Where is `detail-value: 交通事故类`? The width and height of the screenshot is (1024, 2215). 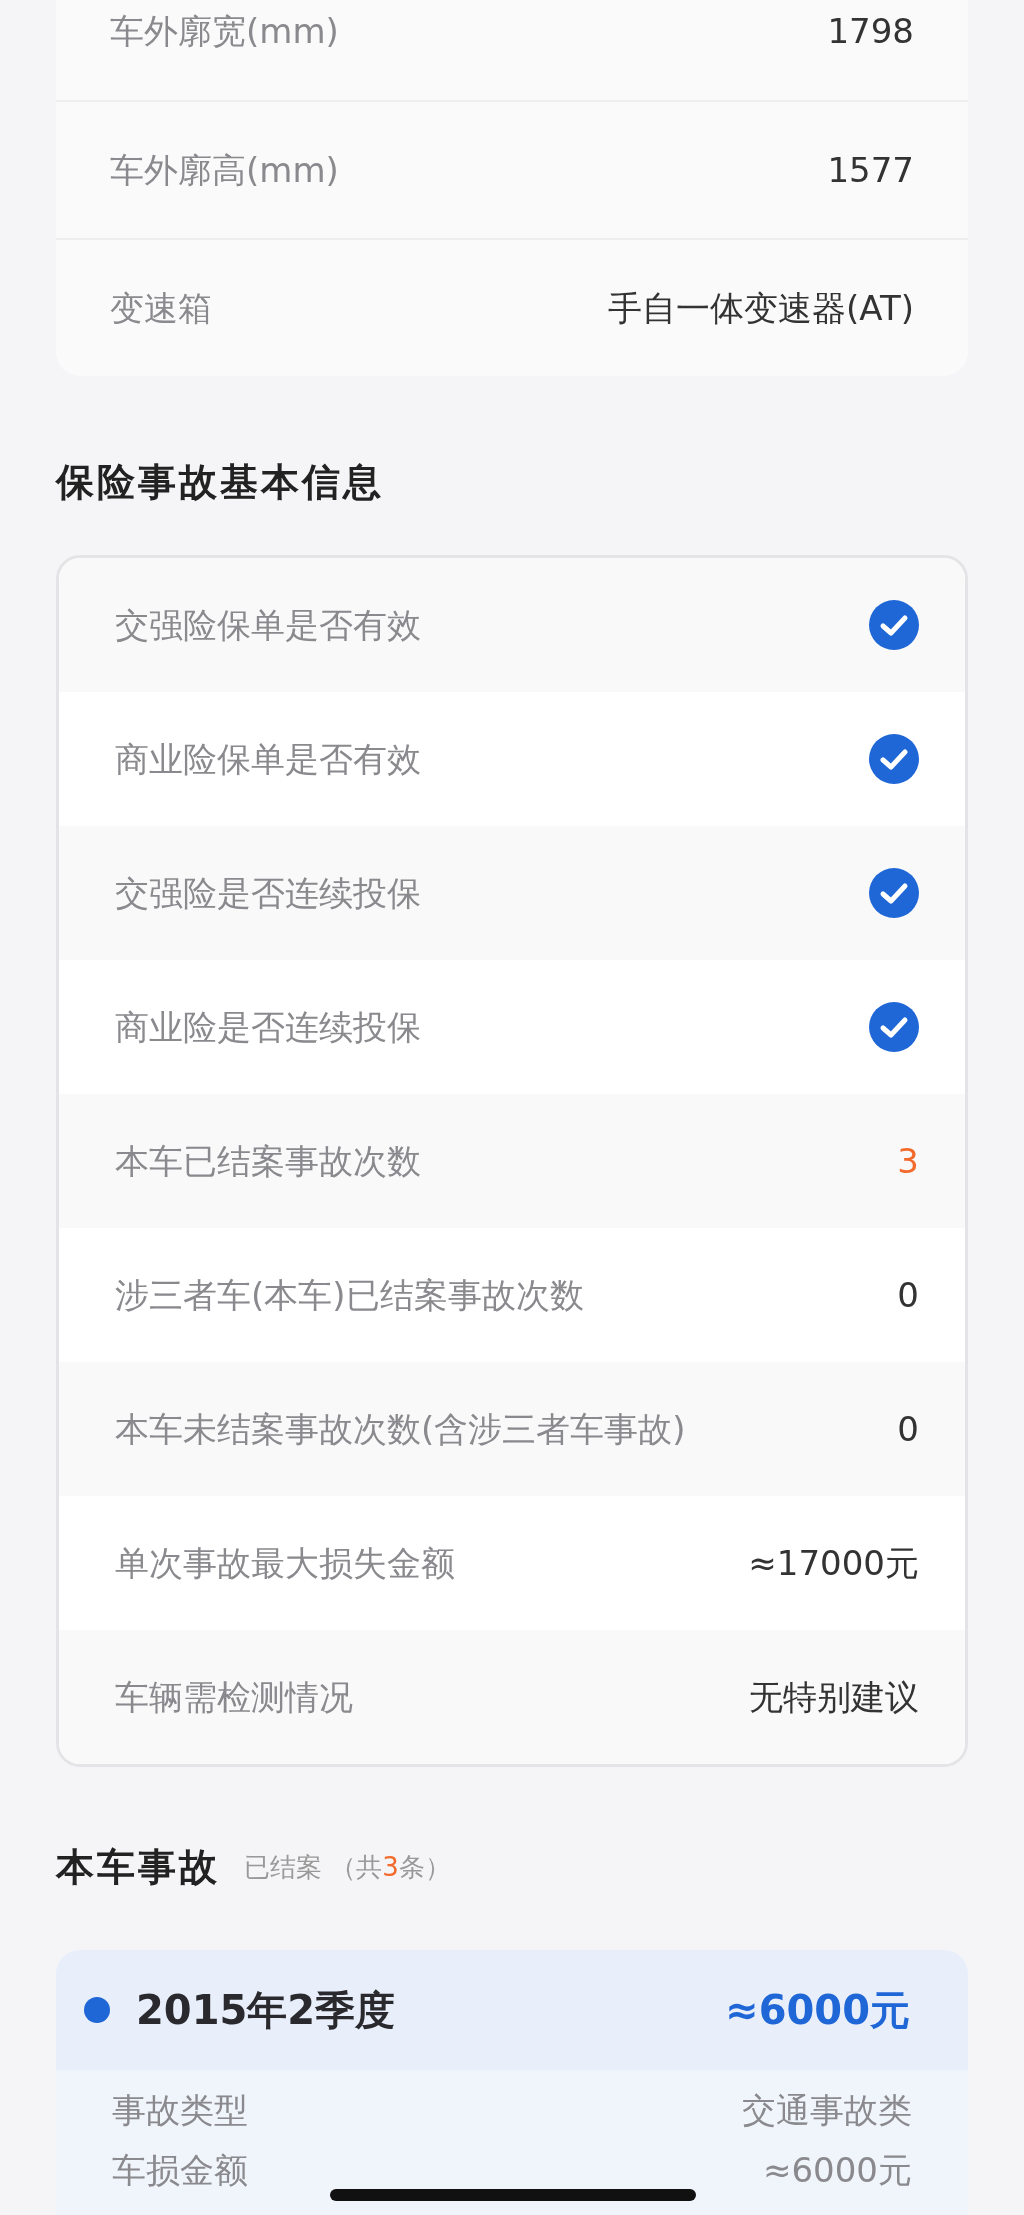
detail-value: 交通事故类 is located at coordinates (827, 2110).